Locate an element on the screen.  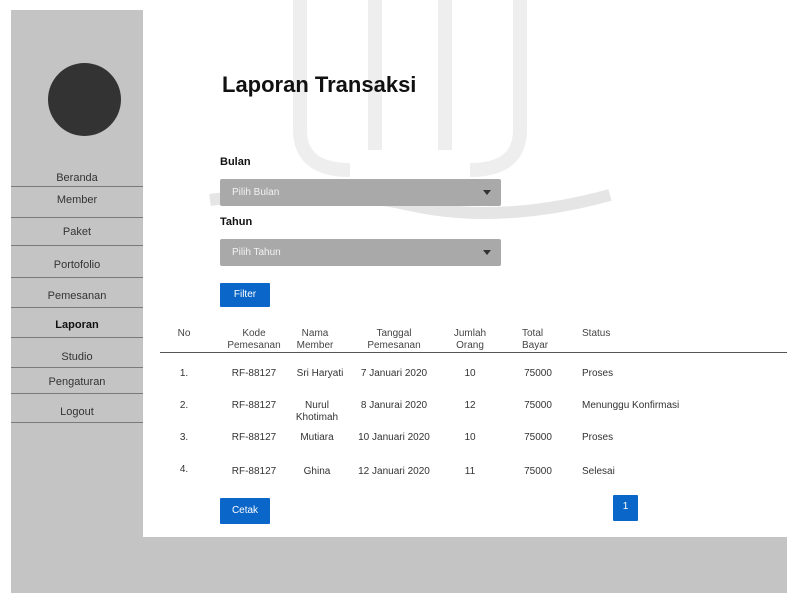
table-cell-nama-line2: Khotimah is located at coordinates (317, 417).